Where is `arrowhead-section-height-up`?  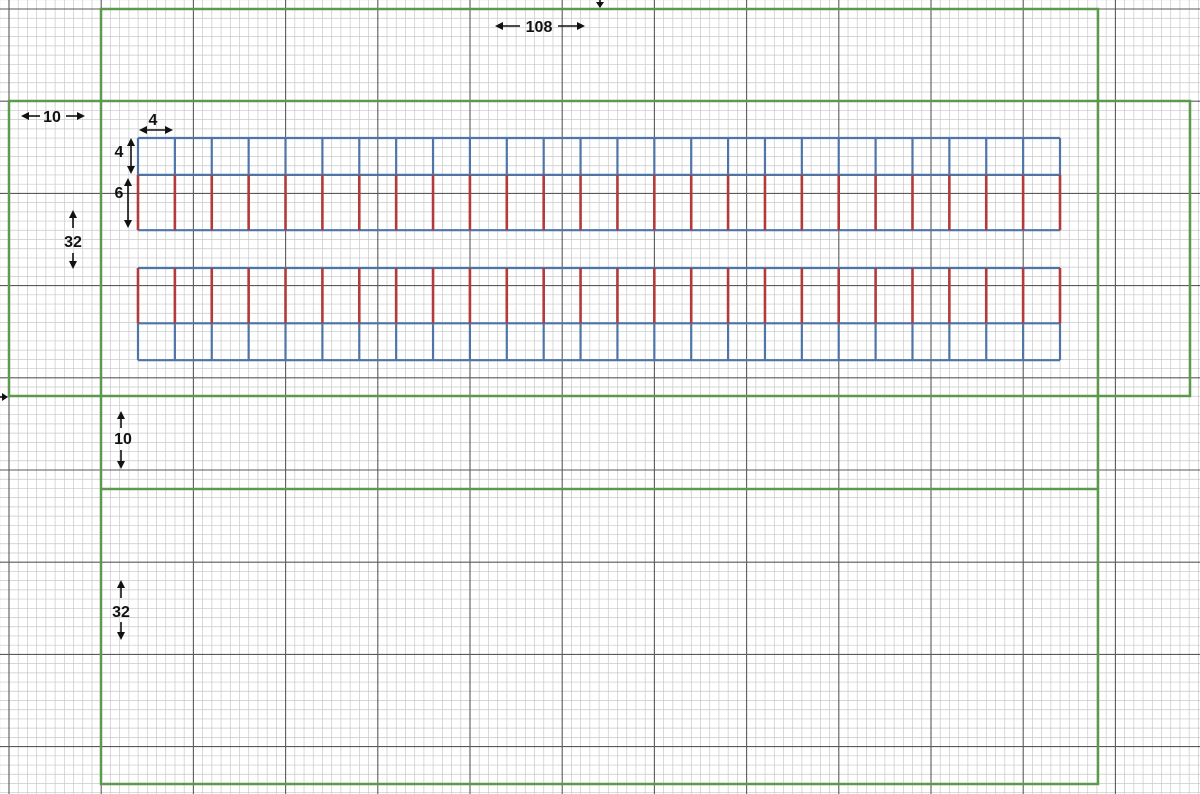 arrowhead-section-height-up is located at coordinates (73, 214).